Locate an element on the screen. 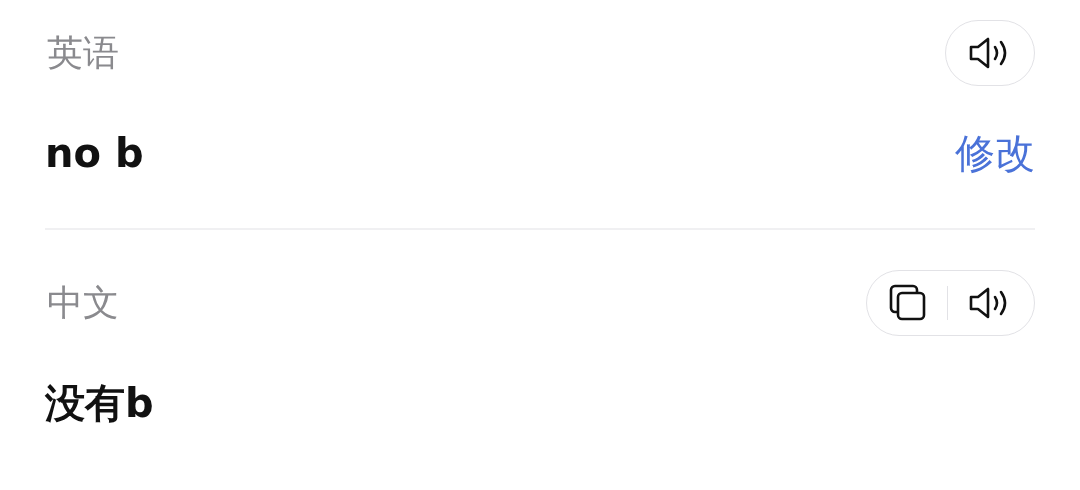 The image size is (1080, 490). copy-icon is located at coordinates (908, 303).